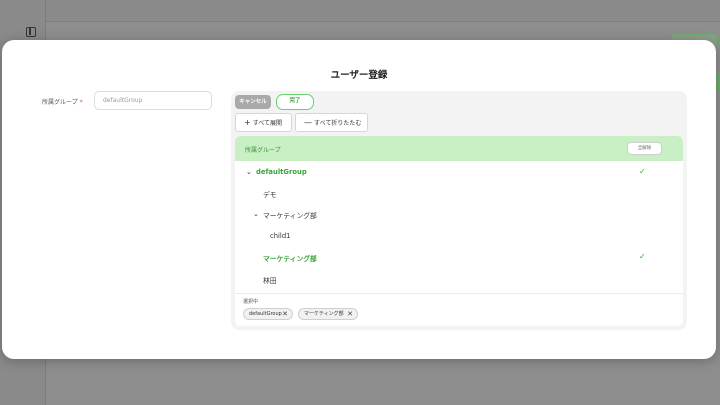 This screenshot has width=720, height=405. I want to click on done-button: 完了, so click(295, 102).